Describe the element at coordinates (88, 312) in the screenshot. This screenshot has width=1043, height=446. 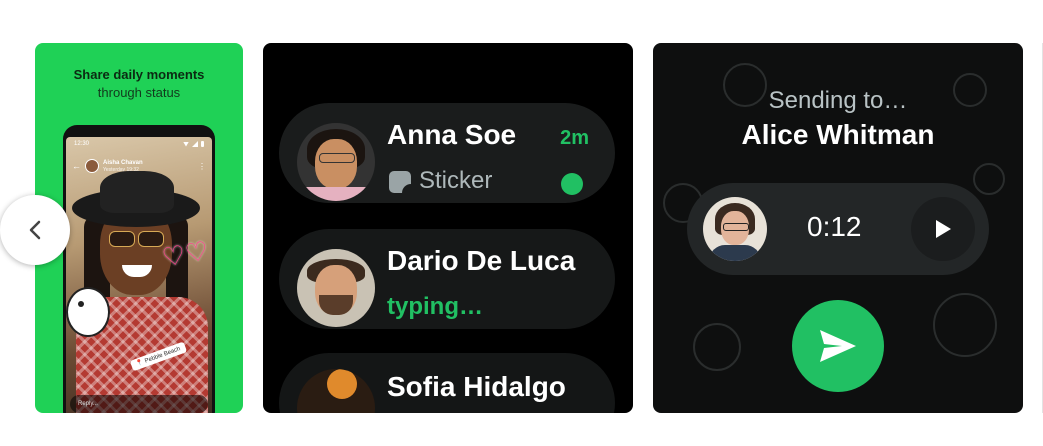
I see `bird-sticker-icon` at that location.